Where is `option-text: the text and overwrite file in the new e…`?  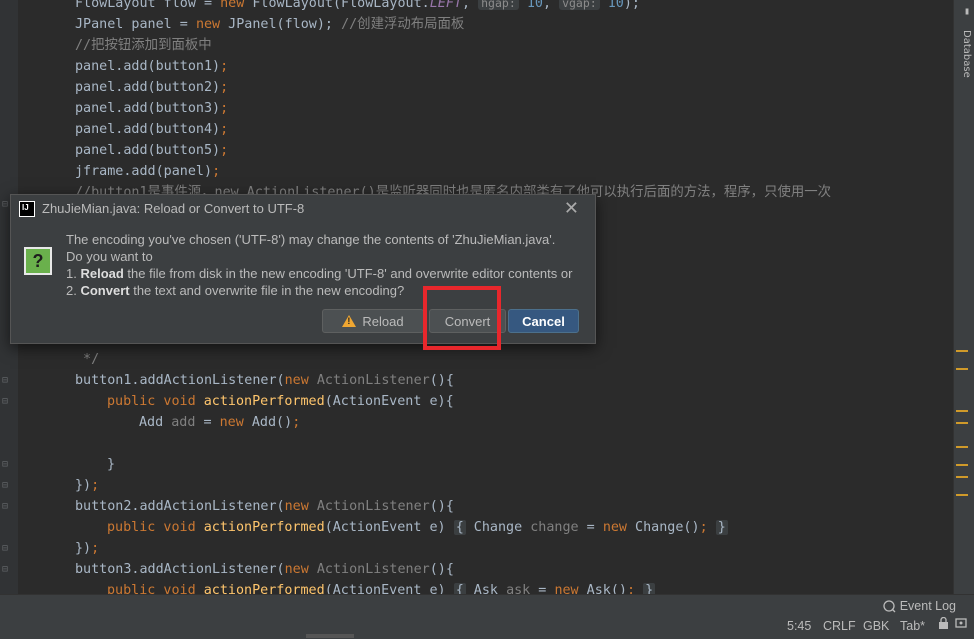
option-text: the text and overwrite file in the new e… is located at coordinates (267, 290).